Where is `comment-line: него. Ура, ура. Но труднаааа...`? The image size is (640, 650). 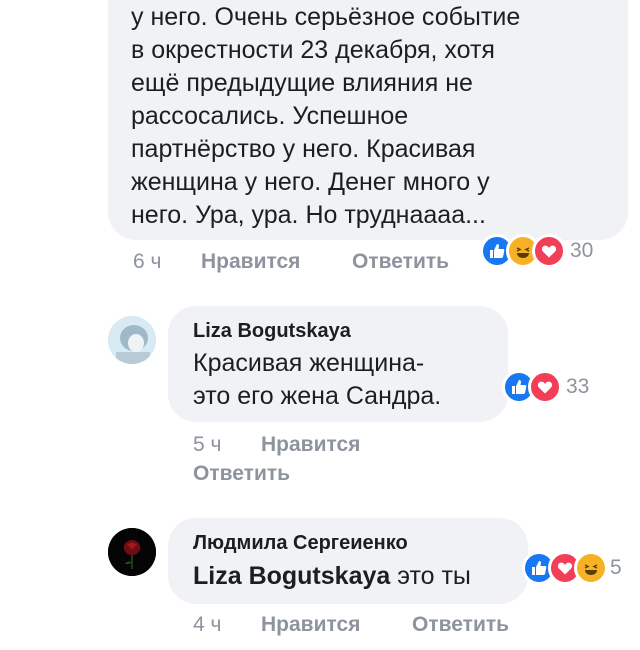 comment-line: него. Ура, ура. Но труднаааа... is located at coordinates (308, 215).